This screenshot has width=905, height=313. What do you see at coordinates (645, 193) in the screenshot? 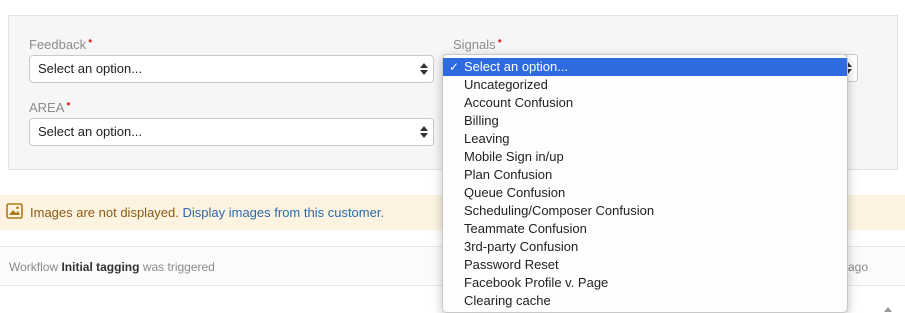
I see `signals-option: Queue Confusion` at bounding box center [645, 193].